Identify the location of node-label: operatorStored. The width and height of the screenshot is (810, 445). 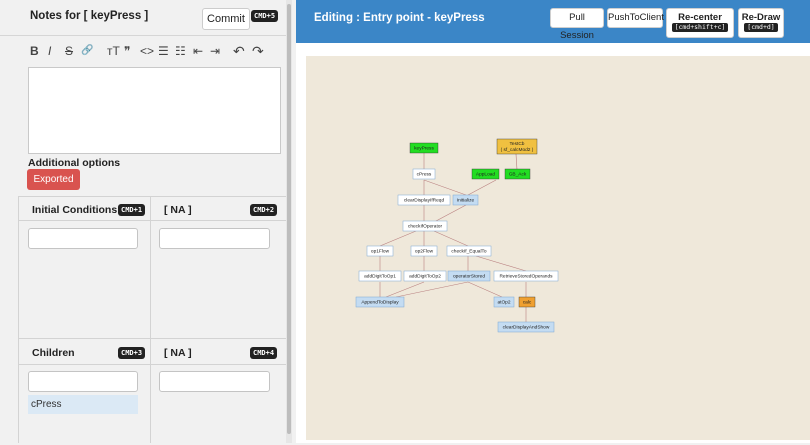
(469, 277).